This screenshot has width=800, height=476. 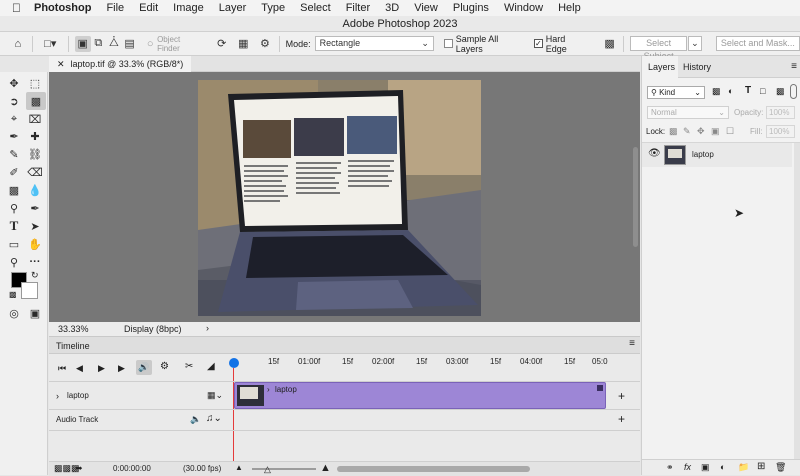 What do you see at coordinates (50, 44) in the screenshot?
I see `tool-preset-picker: □▾` at bounding box center [50, 44].